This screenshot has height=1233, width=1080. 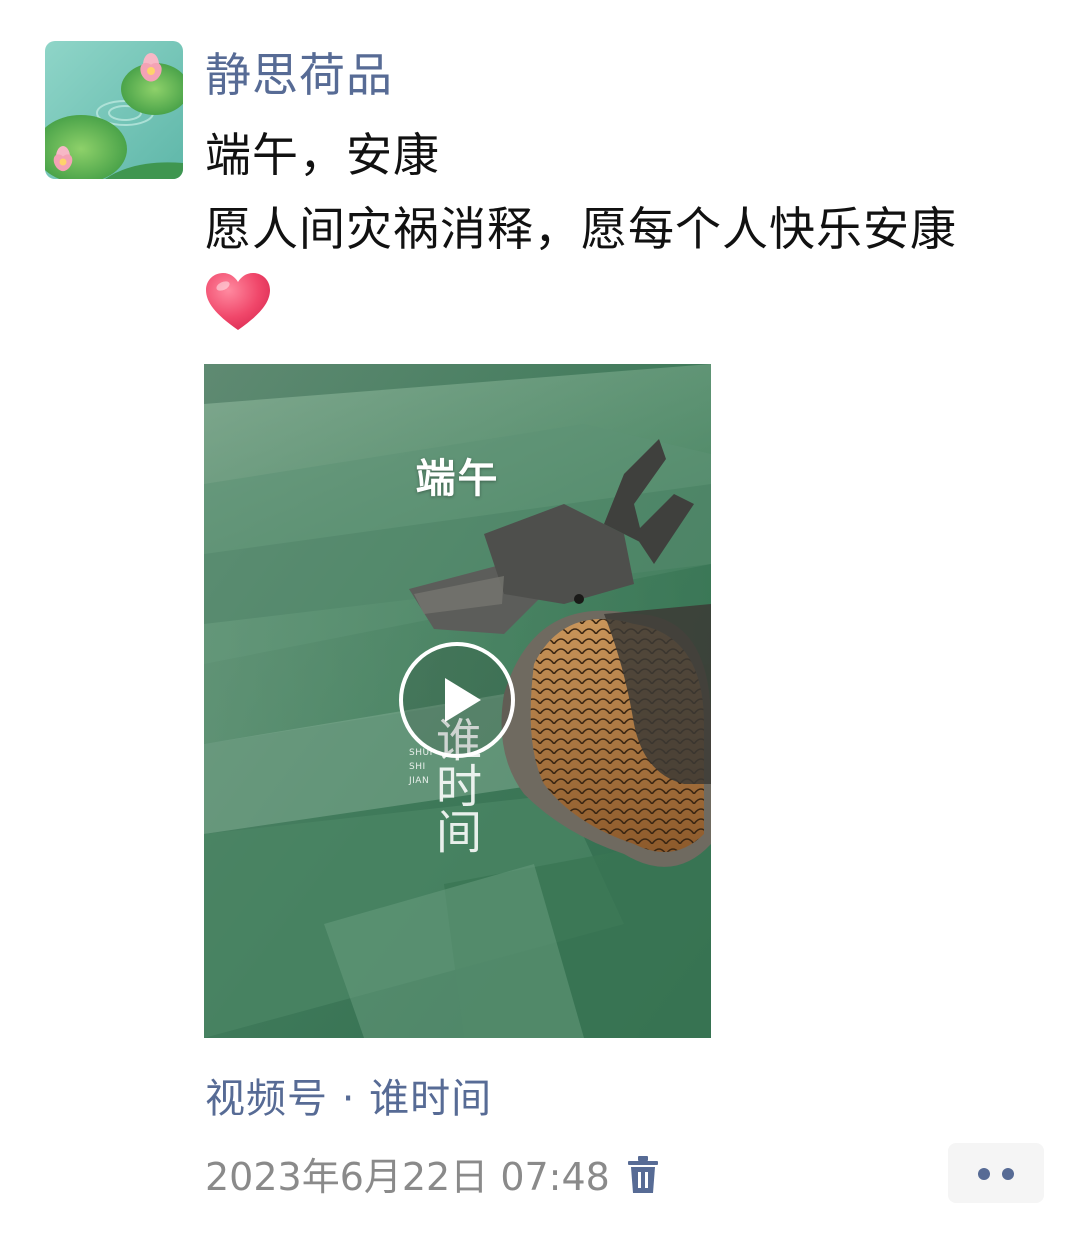 I want to click on red-heart-icon, so click(x=238, y=302).